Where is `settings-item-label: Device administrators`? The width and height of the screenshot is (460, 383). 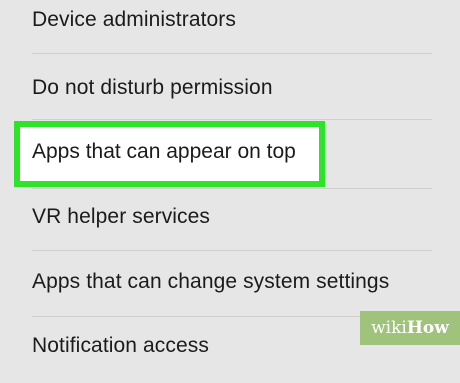 settings-item-label: Device administrators is located at coordinates (134, 19).